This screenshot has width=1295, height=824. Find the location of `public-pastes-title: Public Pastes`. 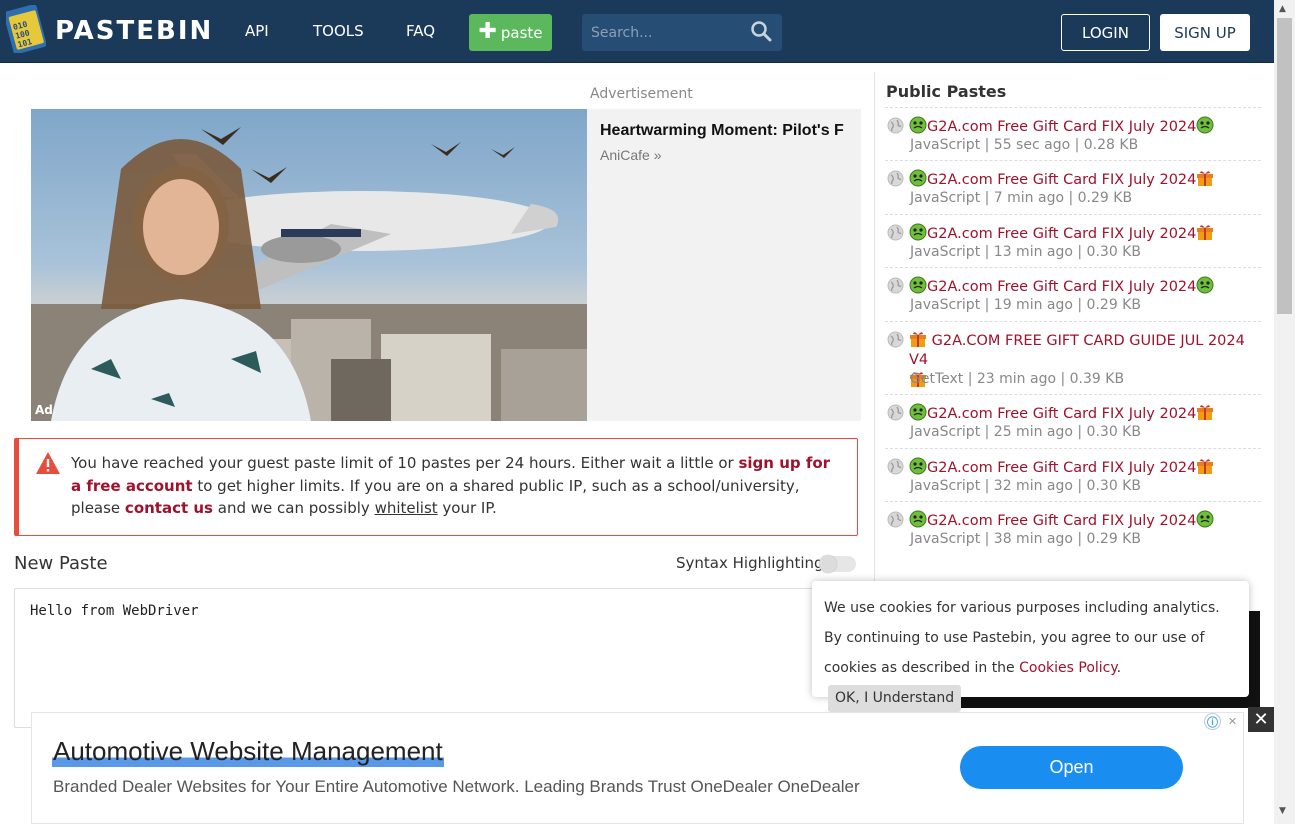

public-pastes-title: Public Pastes is located at coordinates (946, 91).